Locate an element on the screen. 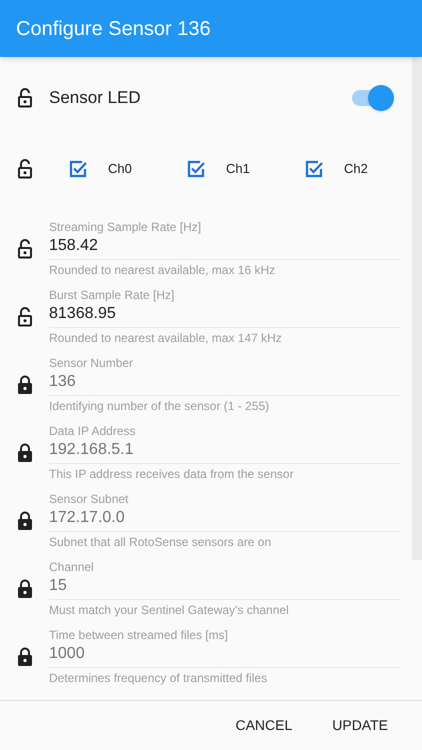  helper-text: Must match your Sentinel Gateway's channel is located at coordinates (169, 610).